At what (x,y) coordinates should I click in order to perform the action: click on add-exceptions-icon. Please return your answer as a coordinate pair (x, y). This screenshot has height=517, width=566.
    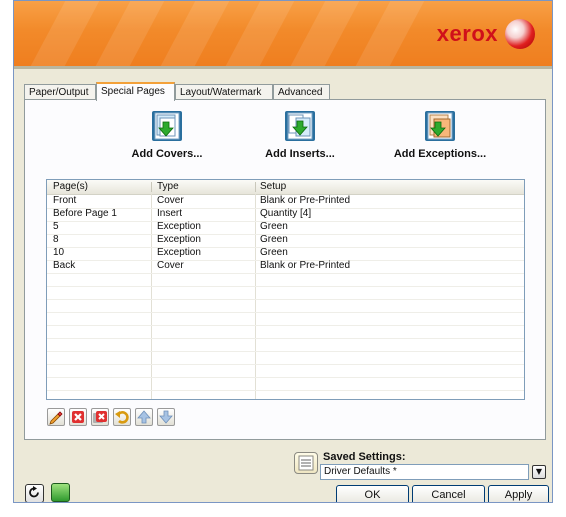
    Looking at the image, I should click on (440, 126).